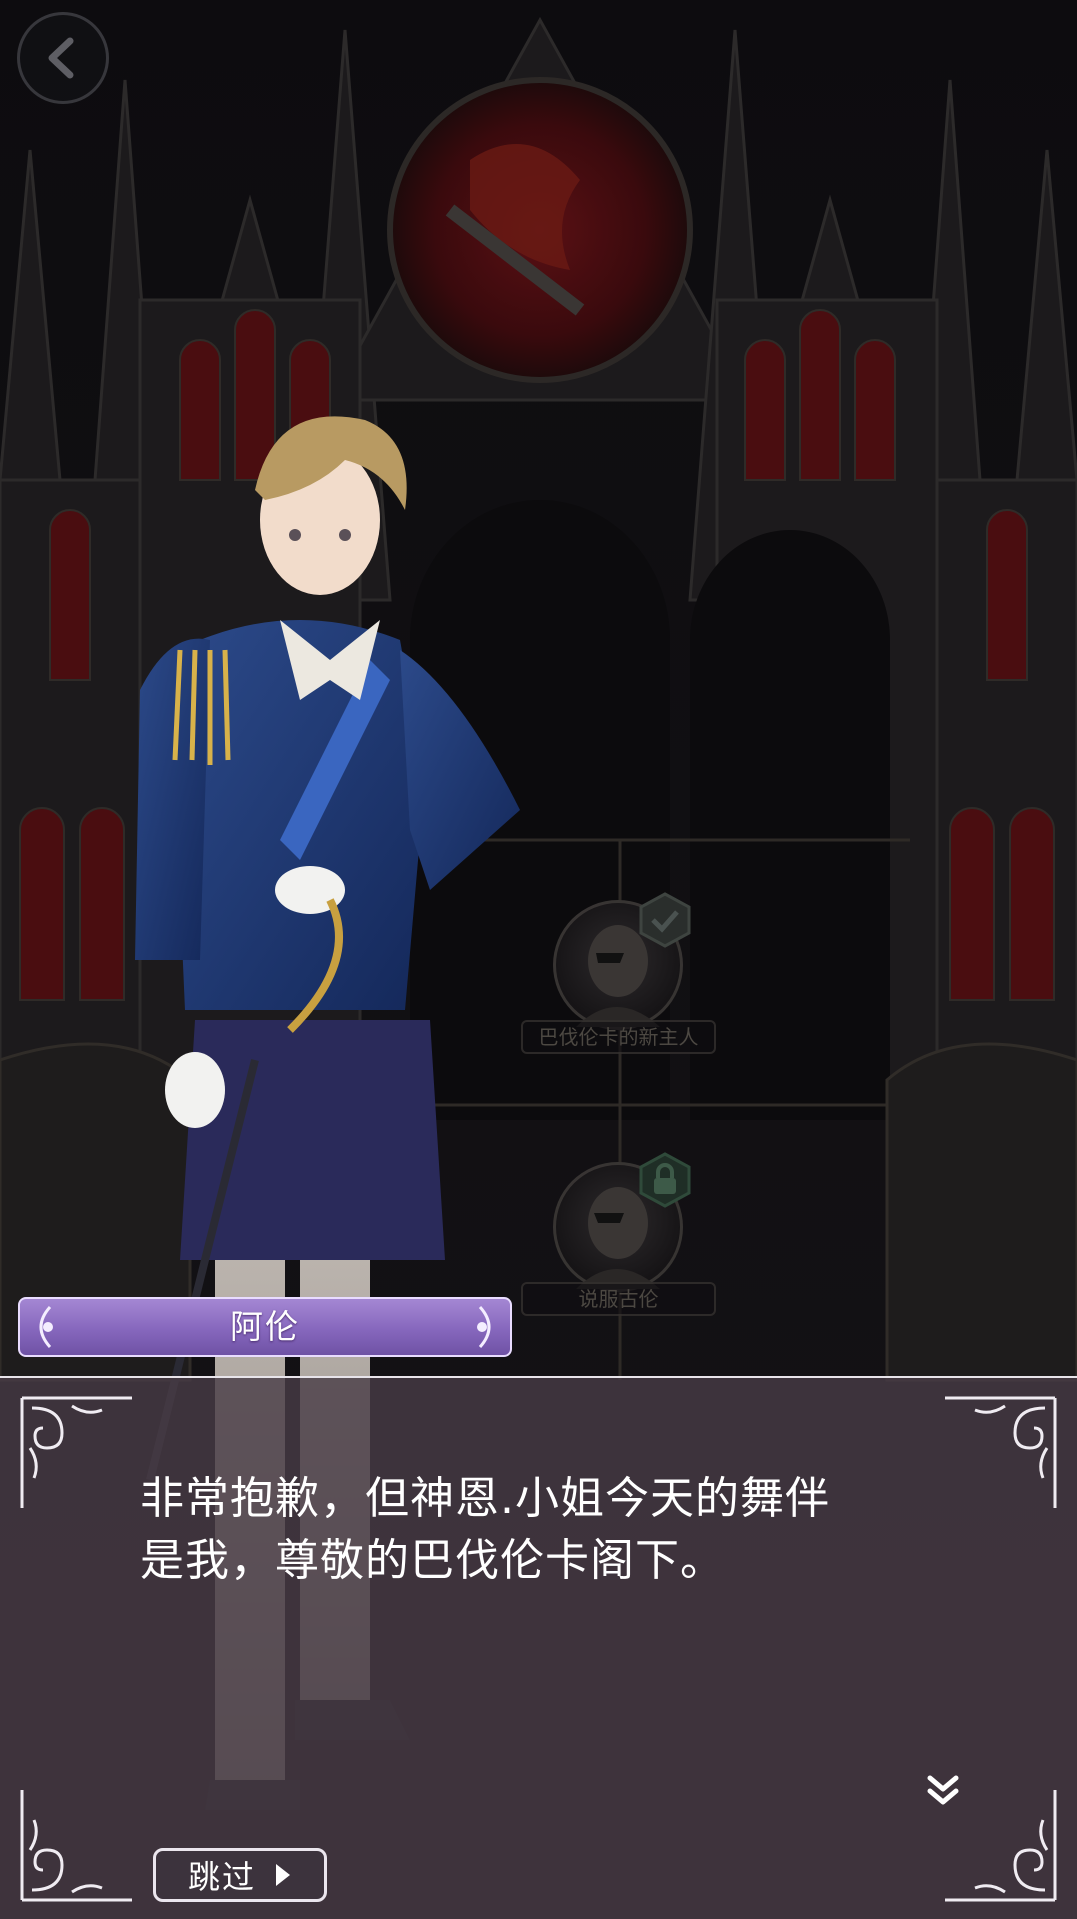  I want to click on check-icon, so click(665, 920).